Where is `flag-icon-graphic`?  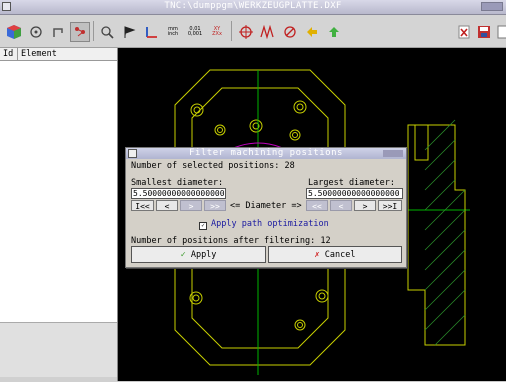
flag-icon-graphic is located at coordinates (130, 32).